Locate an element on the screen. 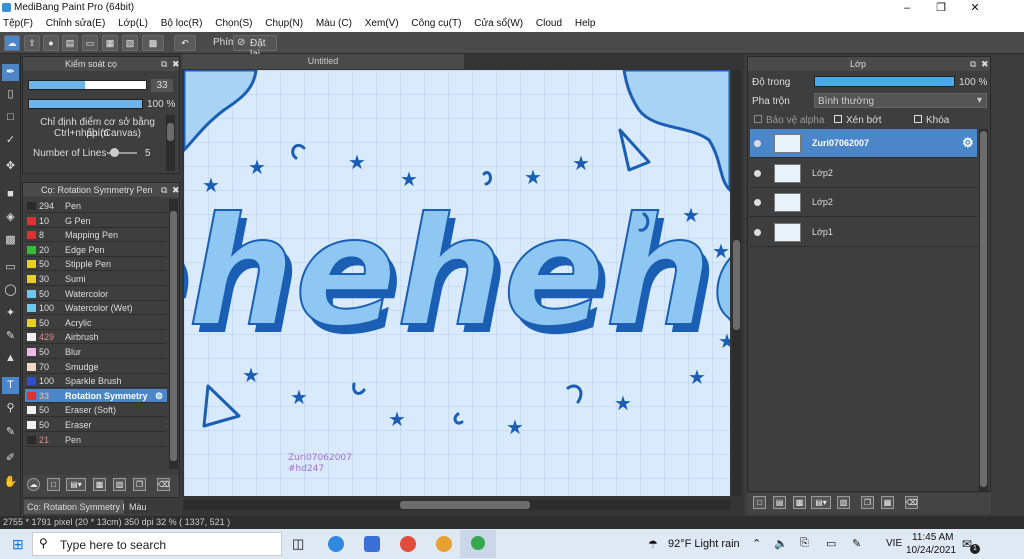 The width and height of the screenshot is (1024, 559). canvas-horizontal-scrollbar is located at coordinates (457, 505).